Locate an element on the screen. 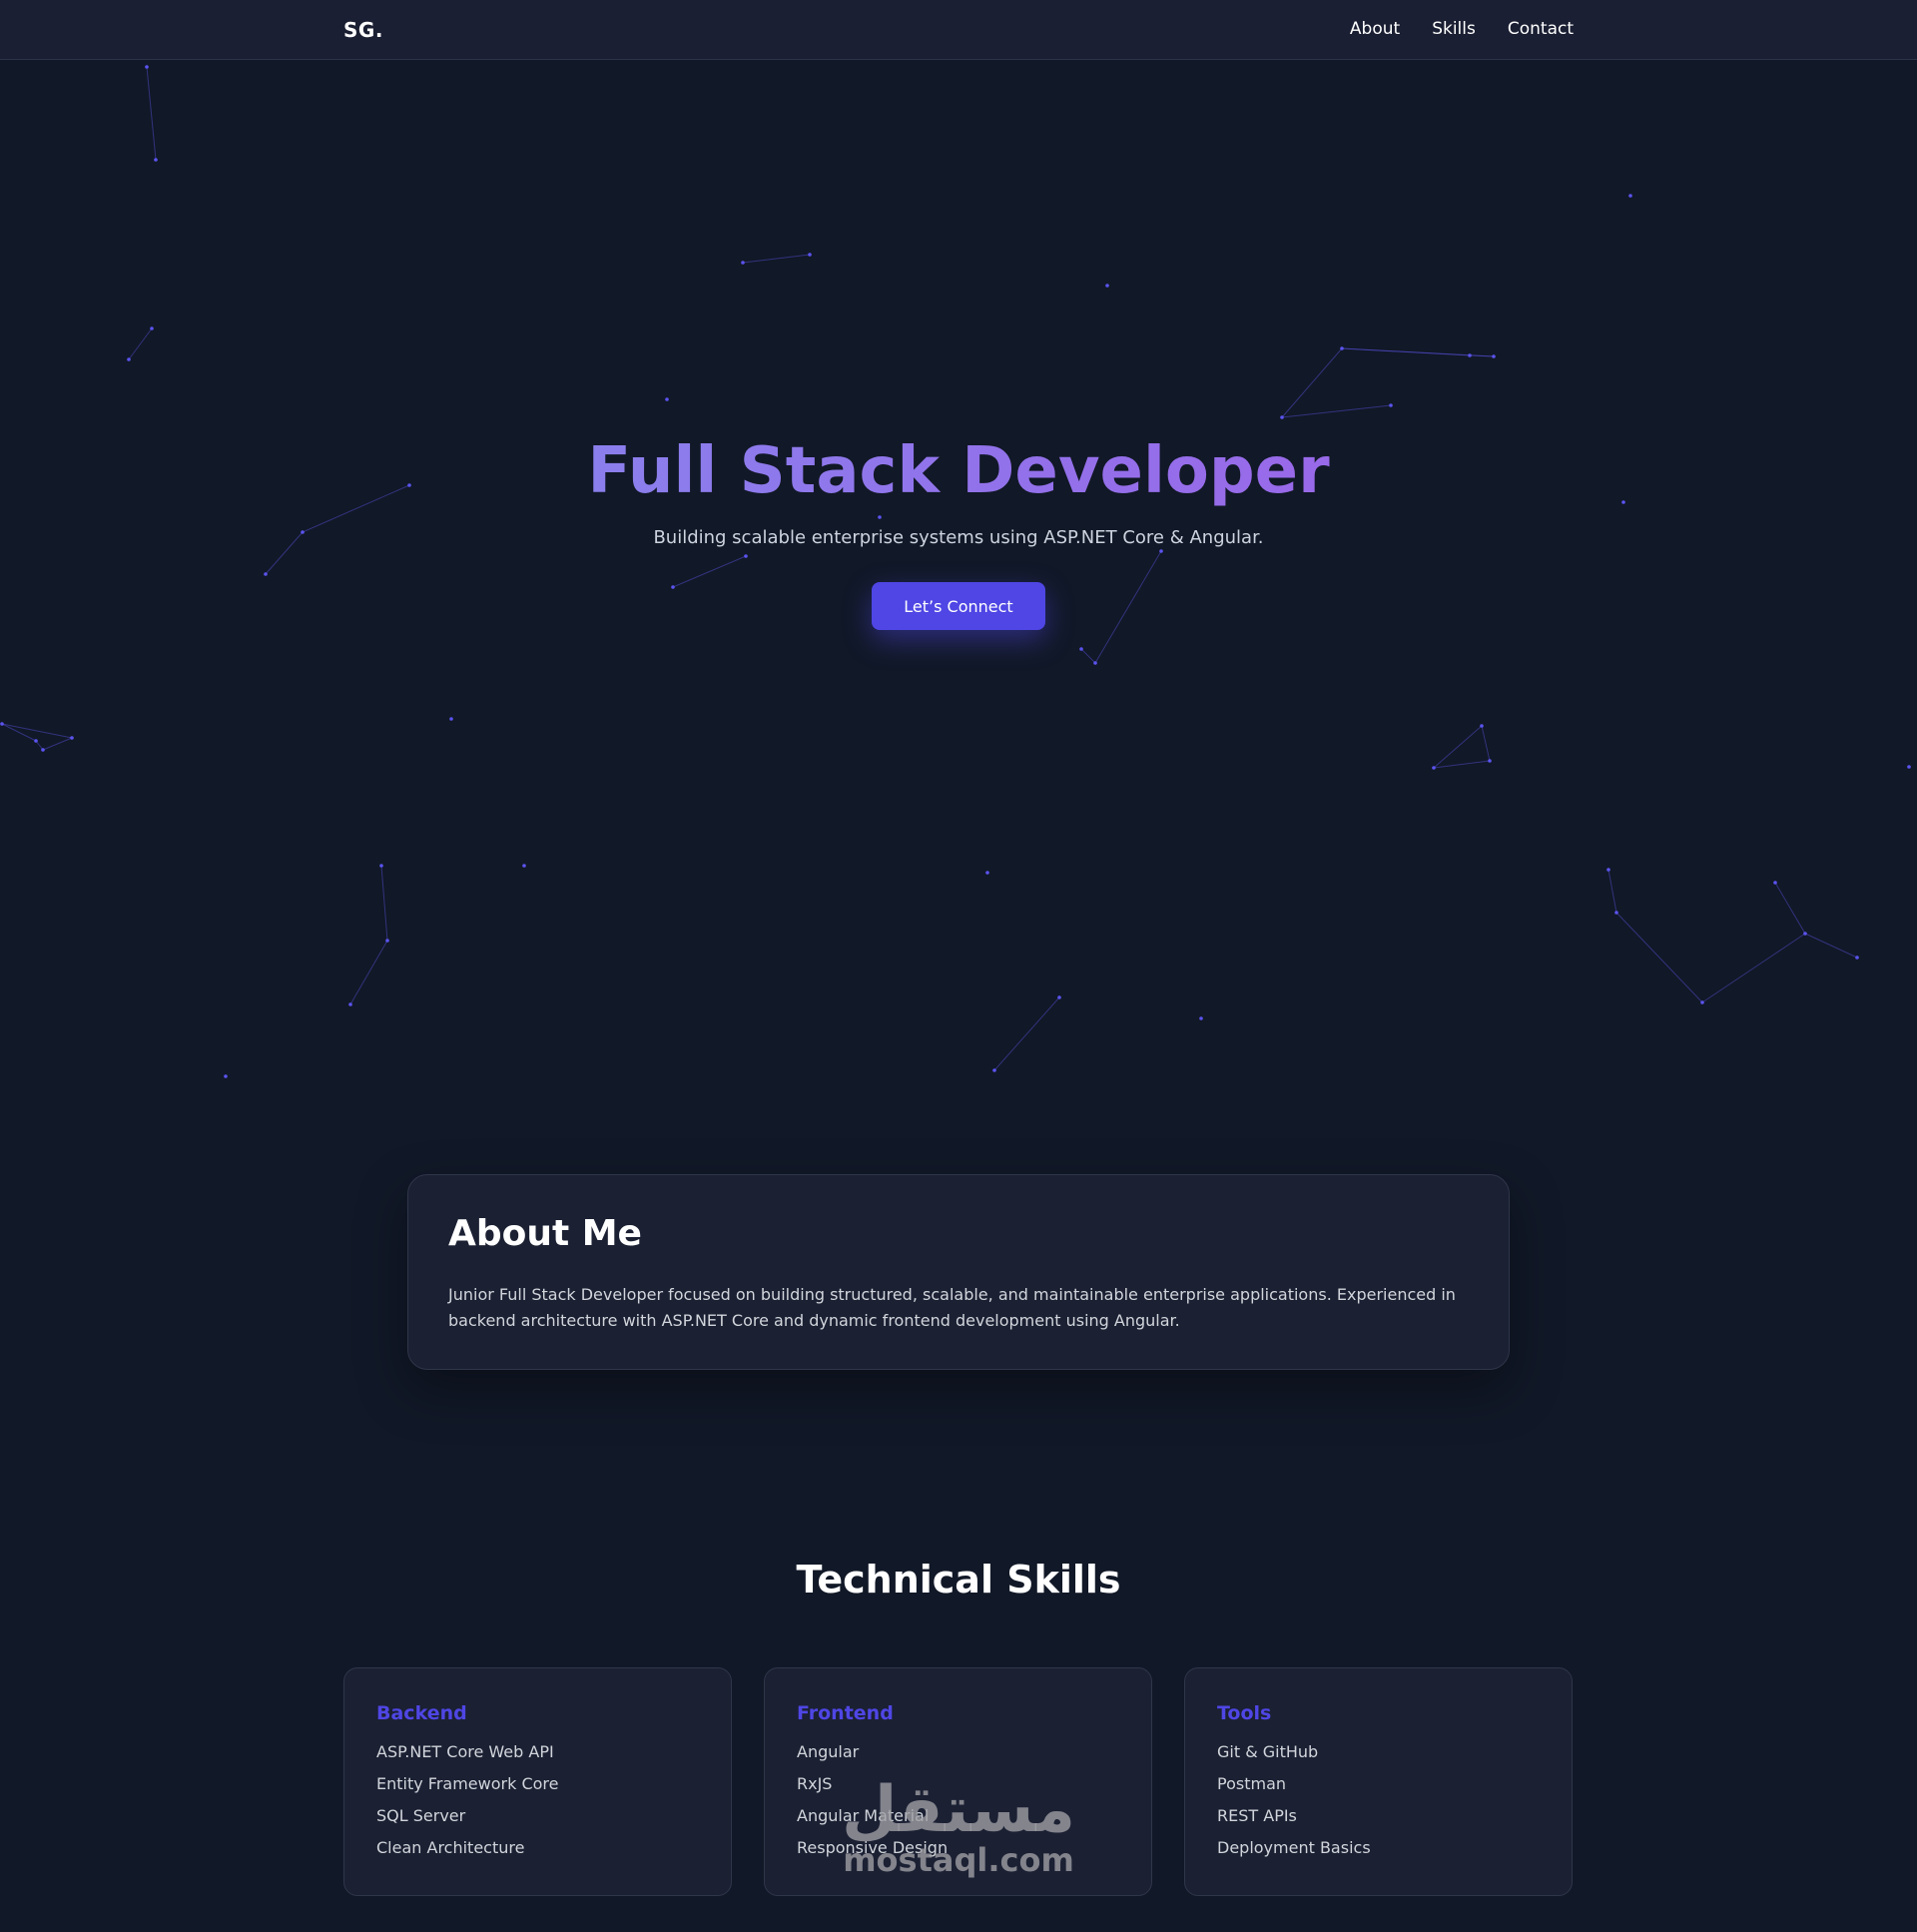 This screenshot has width=1917, height=1932. skill-item: SQL Server is located at coordinates (421, 1815).